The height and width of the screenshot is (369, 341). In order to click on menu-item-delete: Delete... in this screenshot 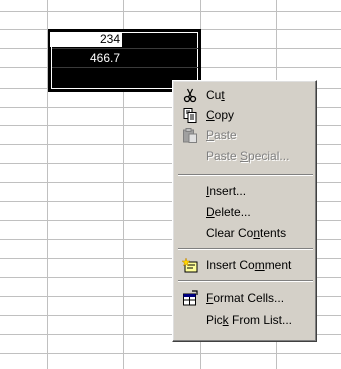, I will do `click(244, 212)`.